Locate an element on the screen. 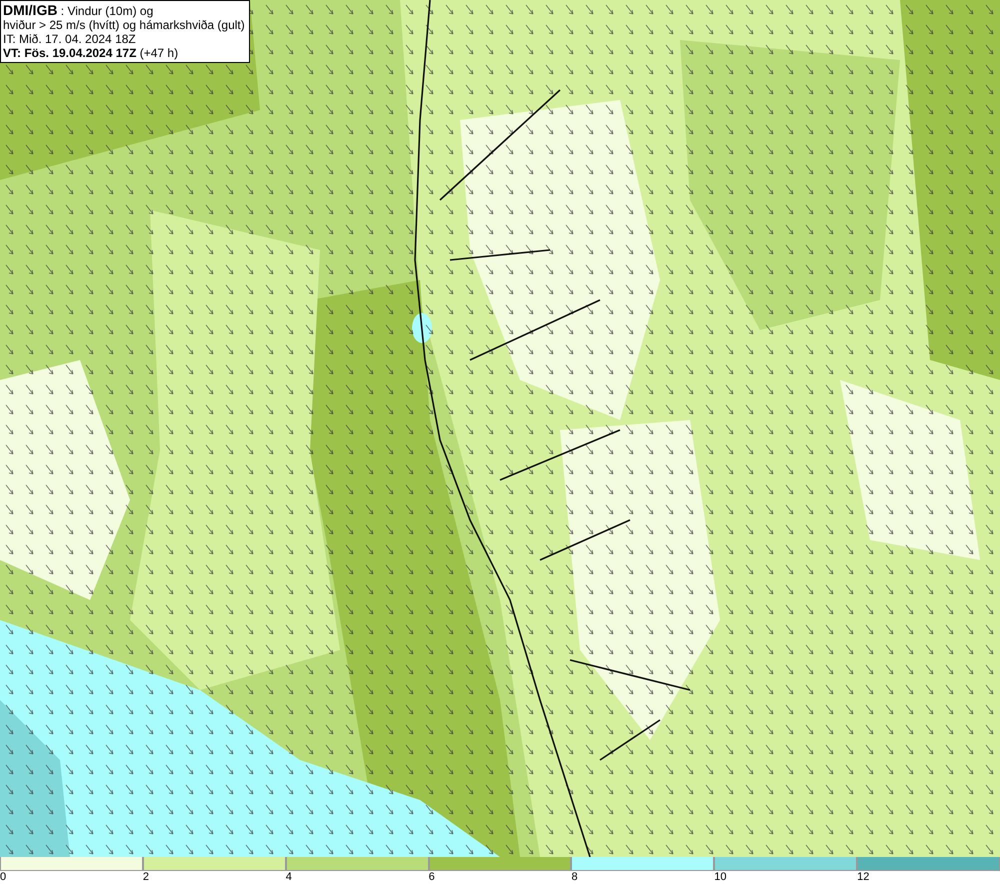 The image size is (1000, 887). legend-label: 2 is located at coordinates (145, 877).